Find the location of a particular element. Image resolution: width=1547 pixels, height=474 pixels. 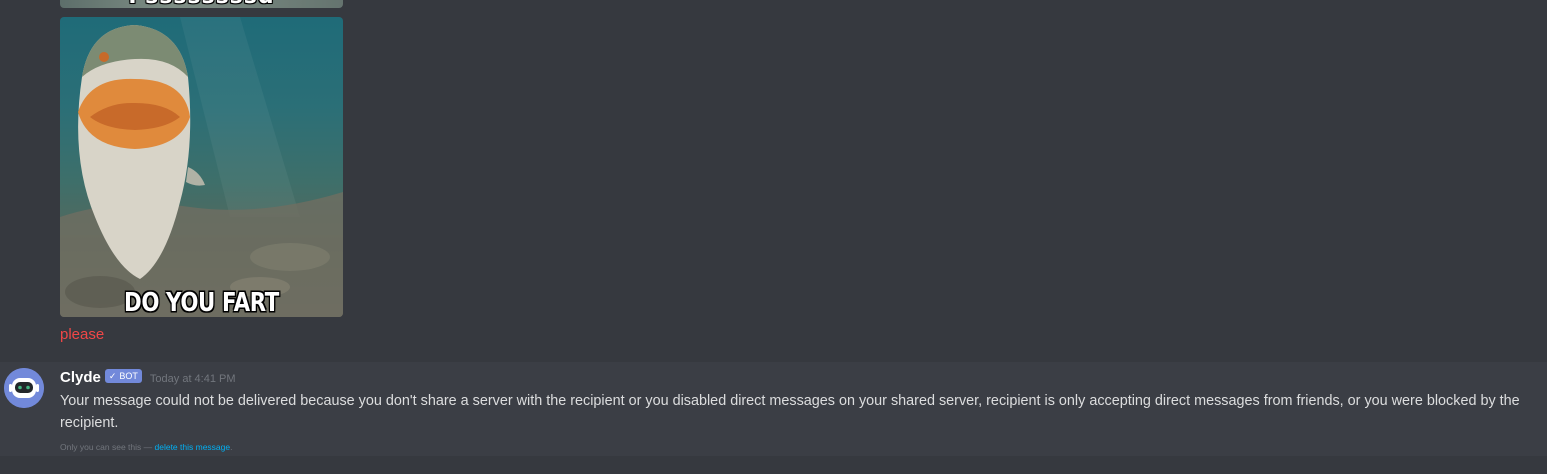

fish-meme-image: DO YOU FART is located at coordinates (201, 167).